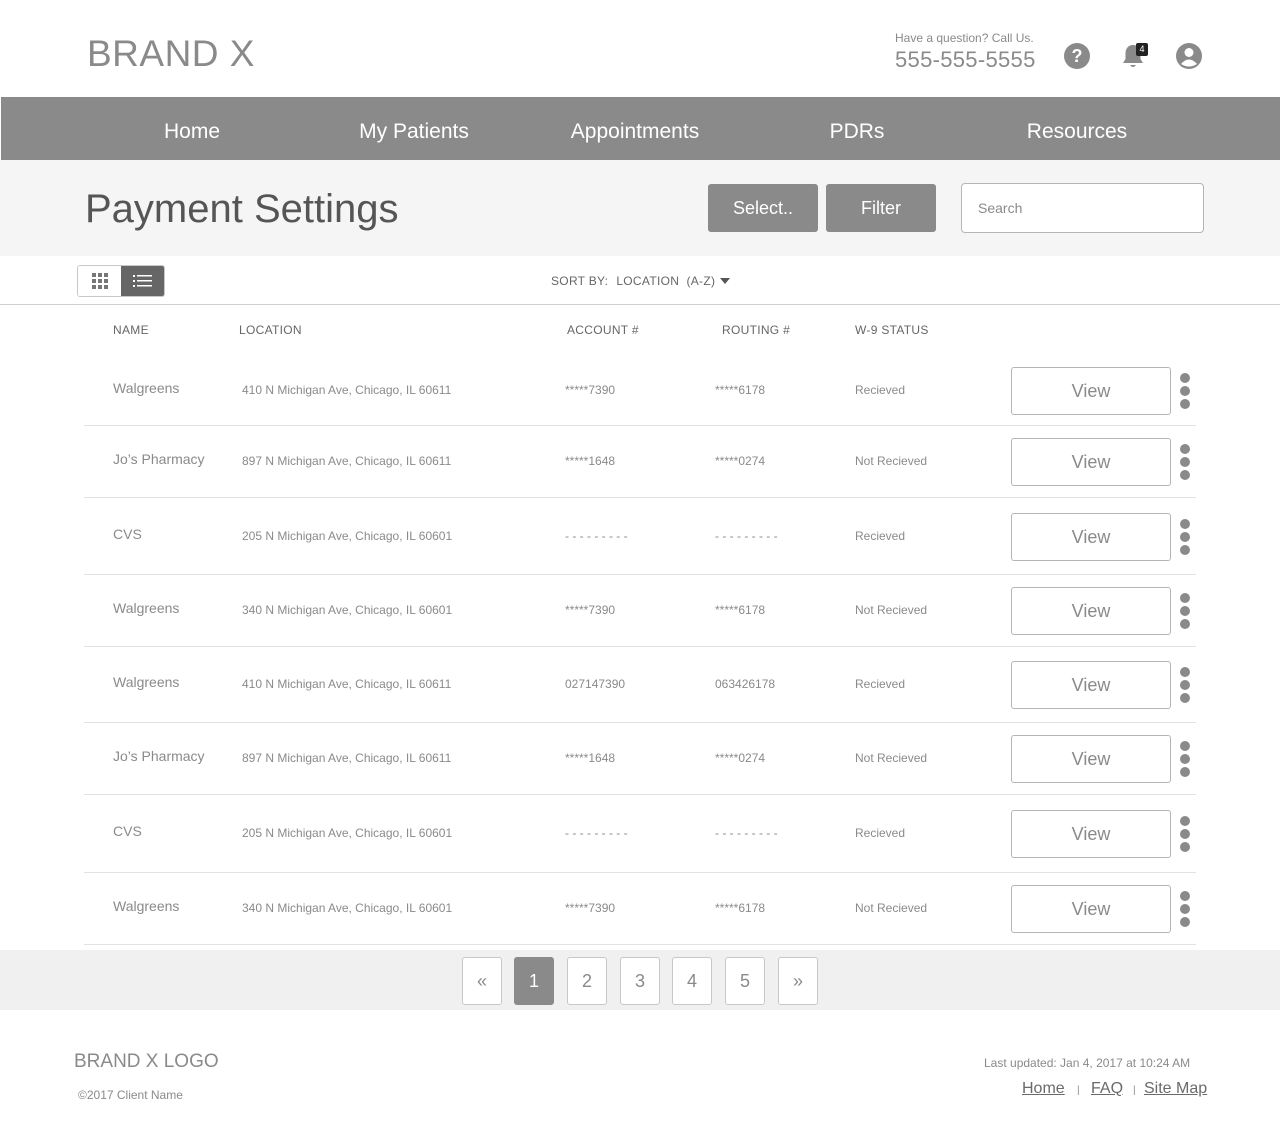 This screenshot has height=1131, width=1280. I want to click on nav-home: Home, so click(192, 128).